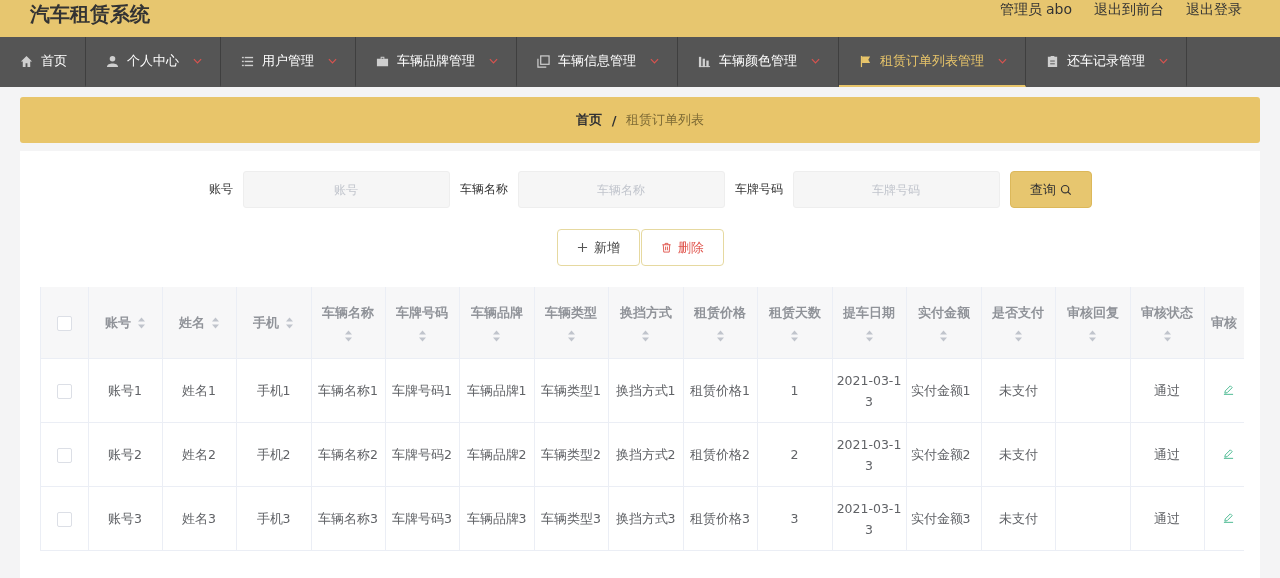 The width and height of the screenshot is (1280, 578). What do you see at coordinates (1106, 62) in the screenshot?
I see `nav-item: 还车记录管理` at bounding box center [1106, 62].